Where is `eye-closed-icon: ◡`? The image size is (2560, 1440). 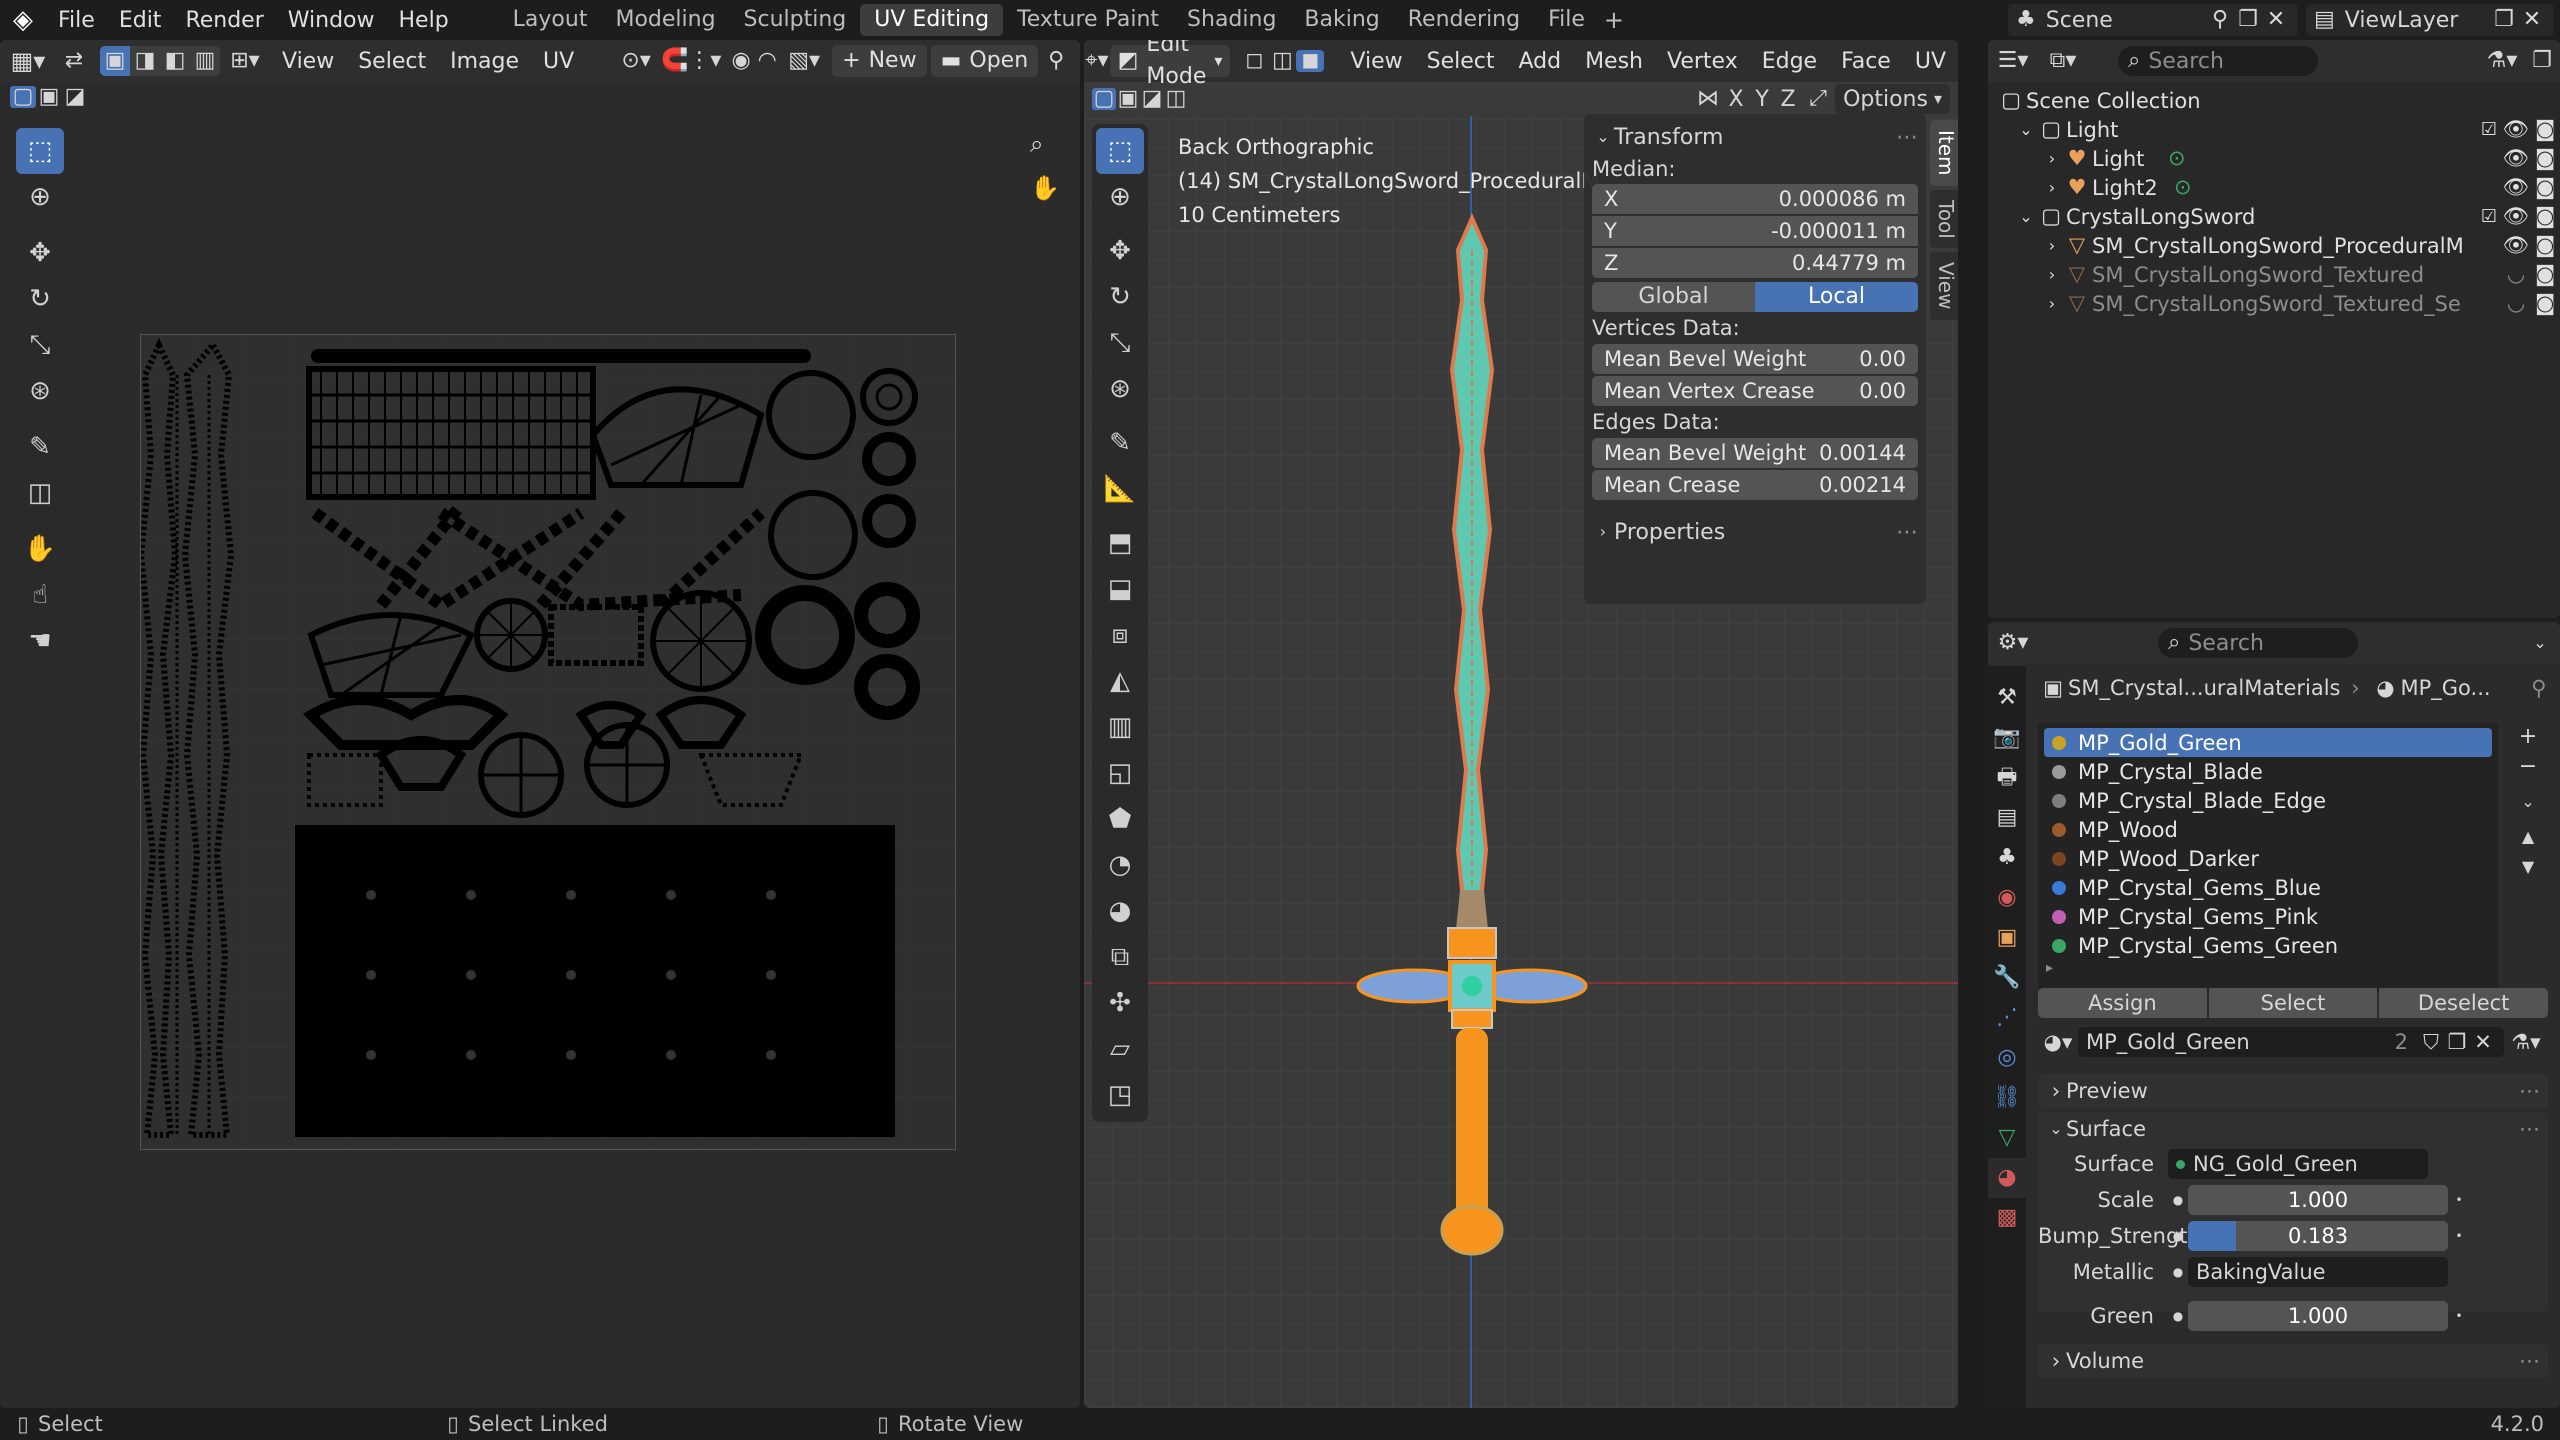 eye-closed-icon: ◡ is located at coordinates (2516, 303).